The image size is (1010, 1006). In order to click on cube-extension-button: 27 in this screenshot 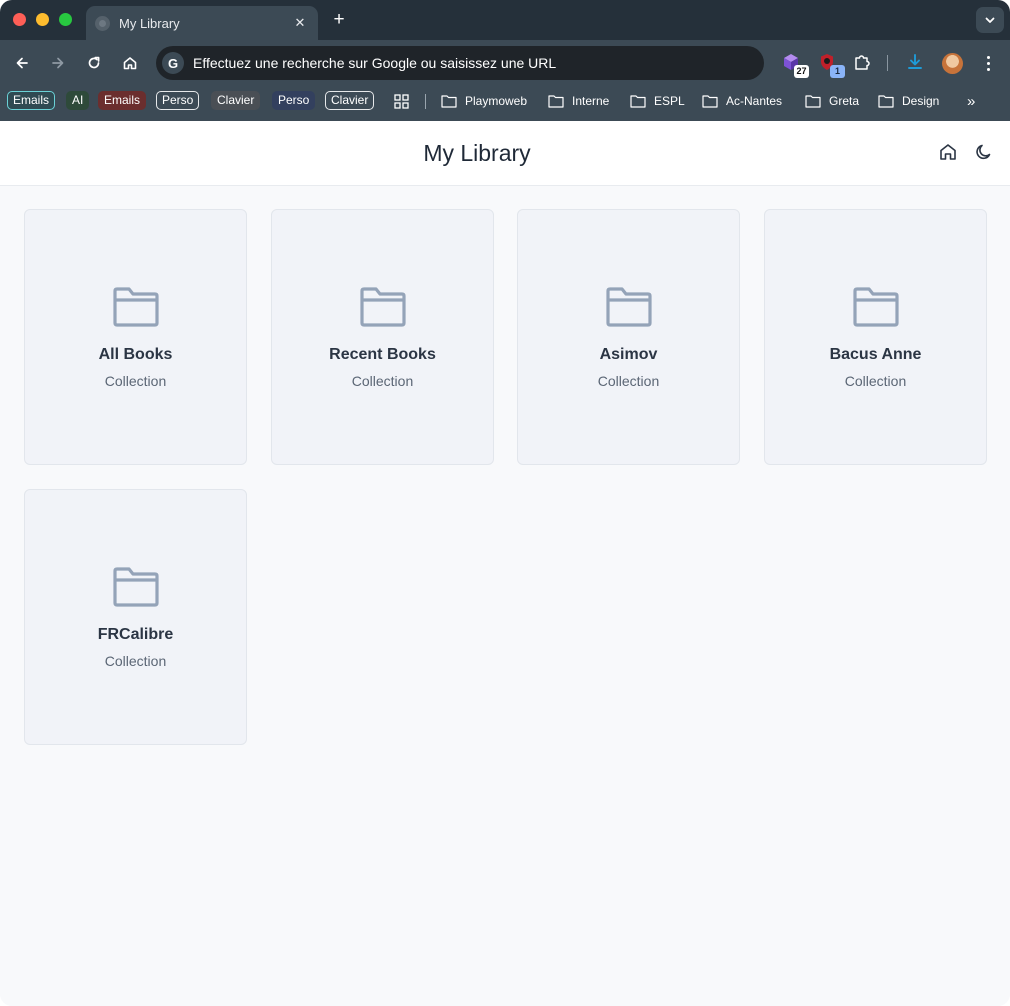, I will do `click(795, 65)`.